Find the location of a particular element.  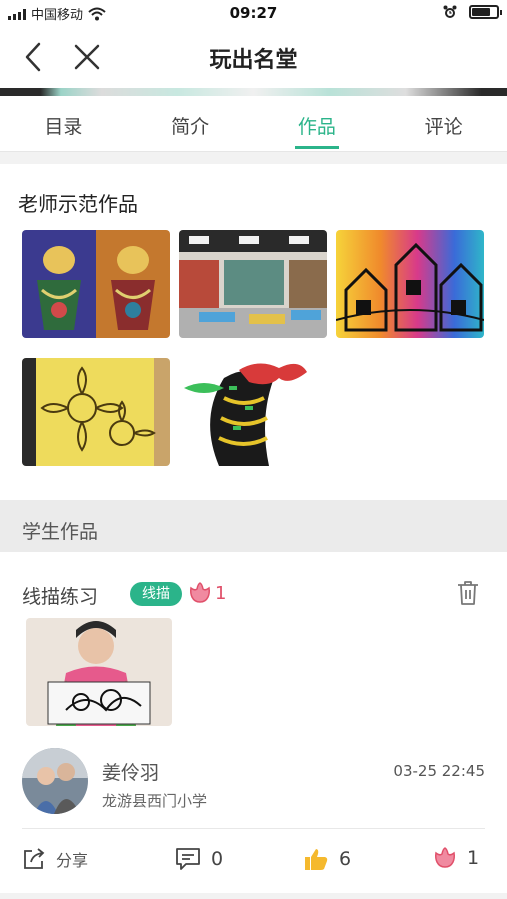

tab-bar: 目录 简介 作品 评论 is located at coordinates (253, 124).